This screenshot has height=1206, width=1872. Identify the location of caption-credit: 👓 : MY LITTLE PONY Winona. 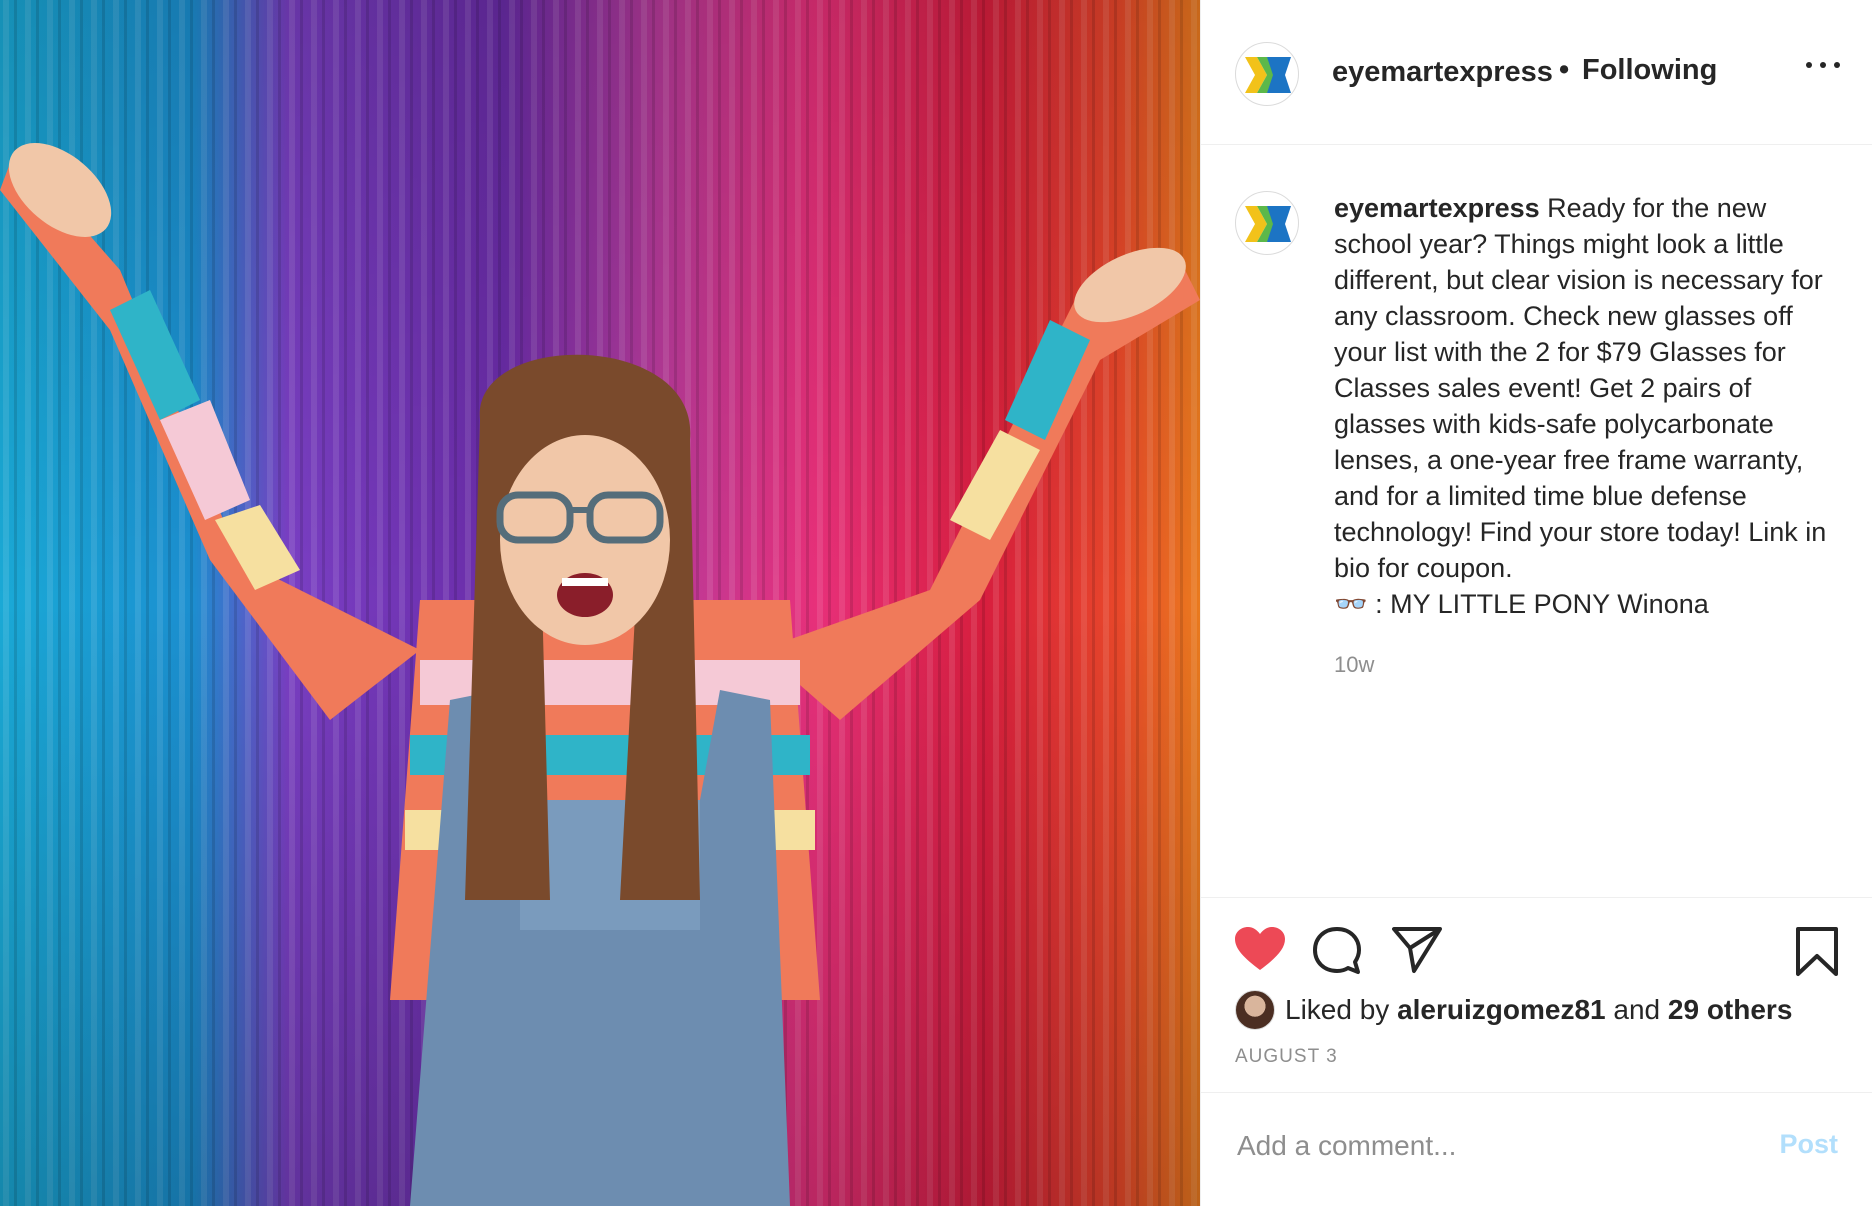
(1521, 604).